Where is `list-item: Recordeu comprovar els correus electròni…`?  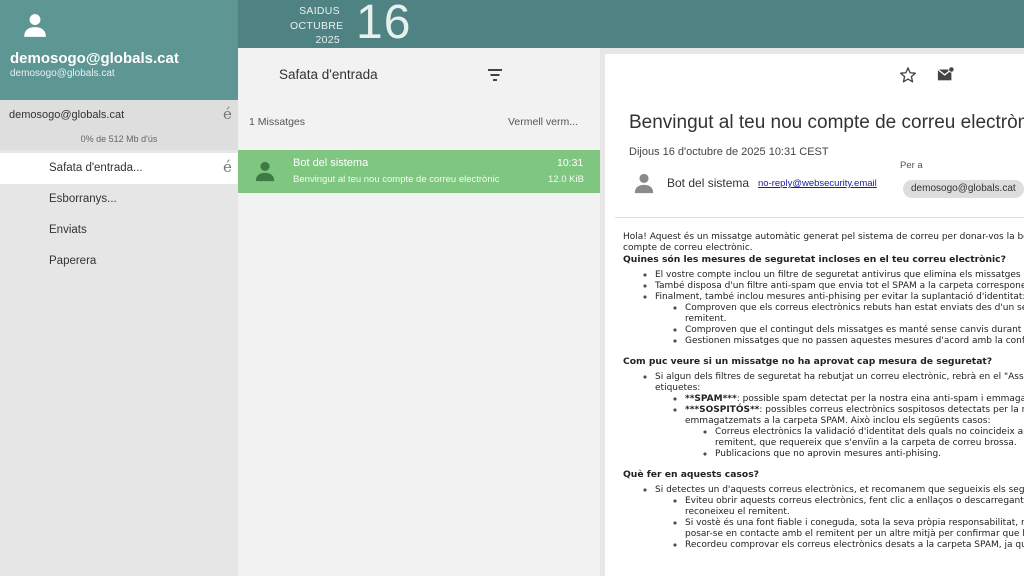
list-item: Recordeu comprovar els correus electròni… is located at coordinates (854, 545).